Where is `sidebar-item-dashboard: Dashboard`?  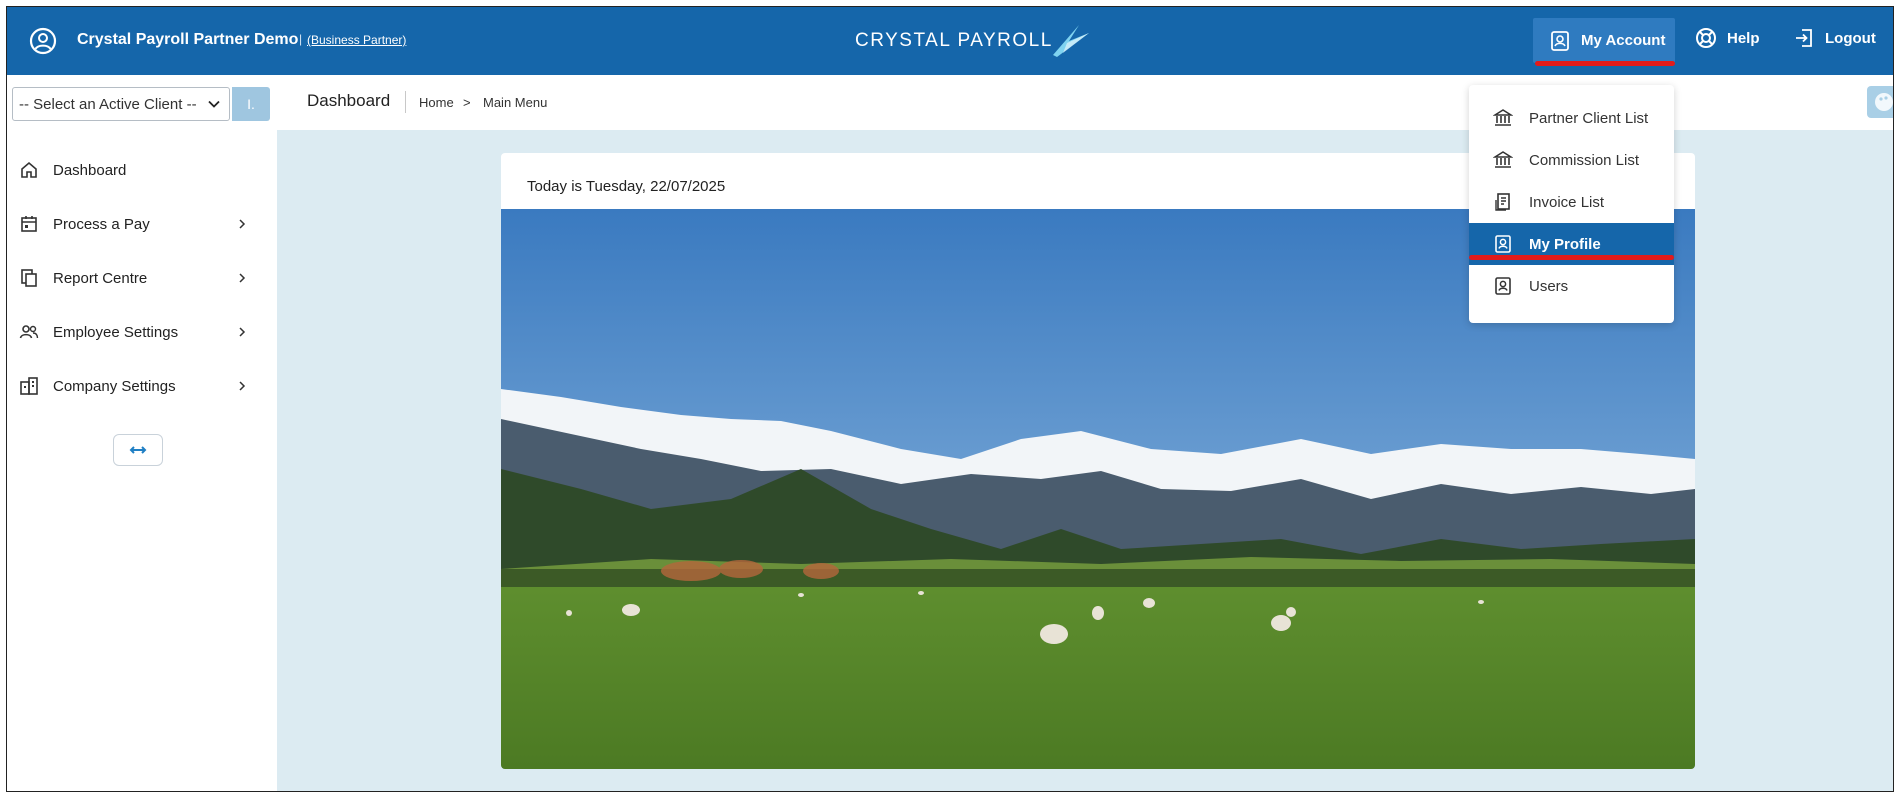 sidebar-item-dashboard: Dashboard is located at coordinates (142, 170).